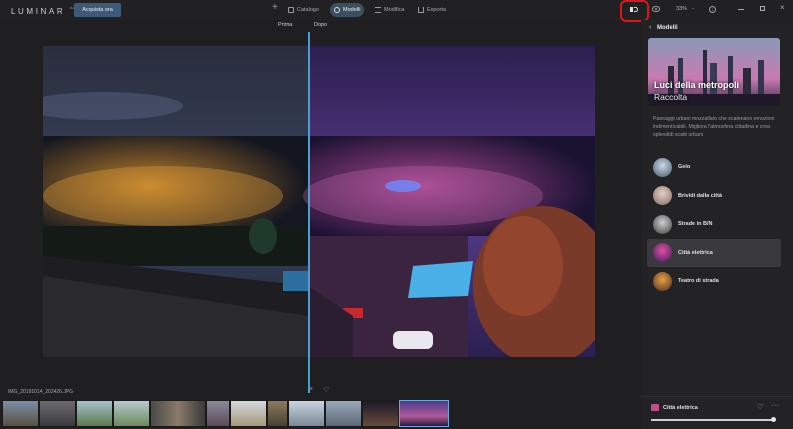  Describe the element at coordinates (291, 10) in the screenshot. I see `grid-icon` at that location.